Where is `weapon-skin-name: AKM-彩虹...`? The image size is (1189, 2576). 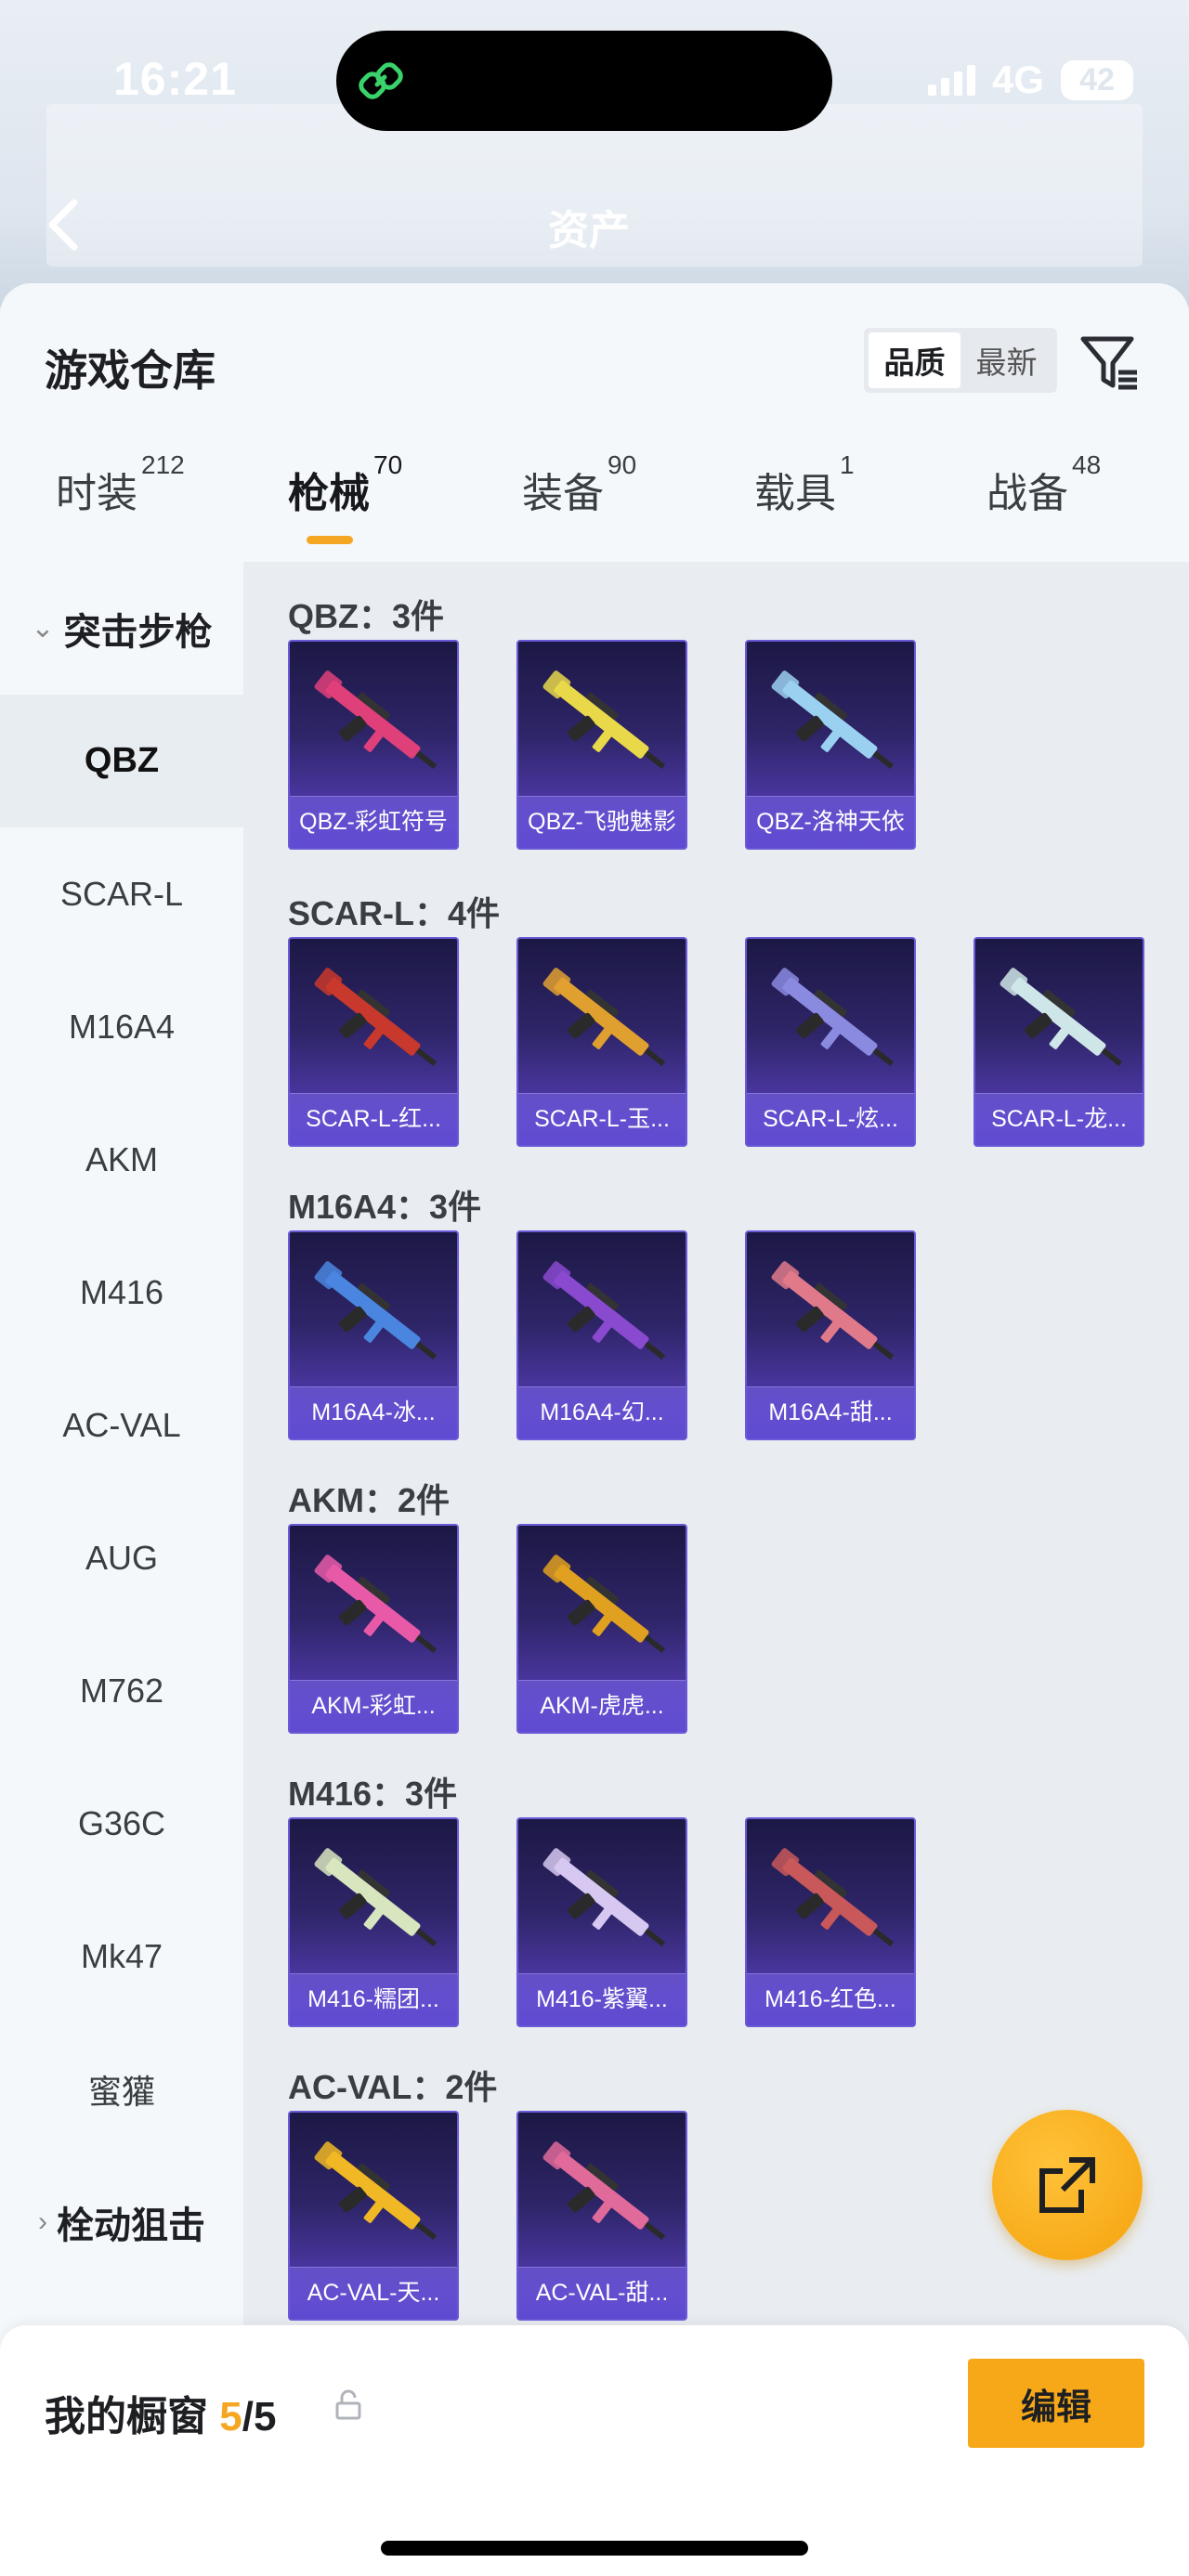 weapon-skin-name: AKM-彩虹... is located at coordinates (374, 1706).